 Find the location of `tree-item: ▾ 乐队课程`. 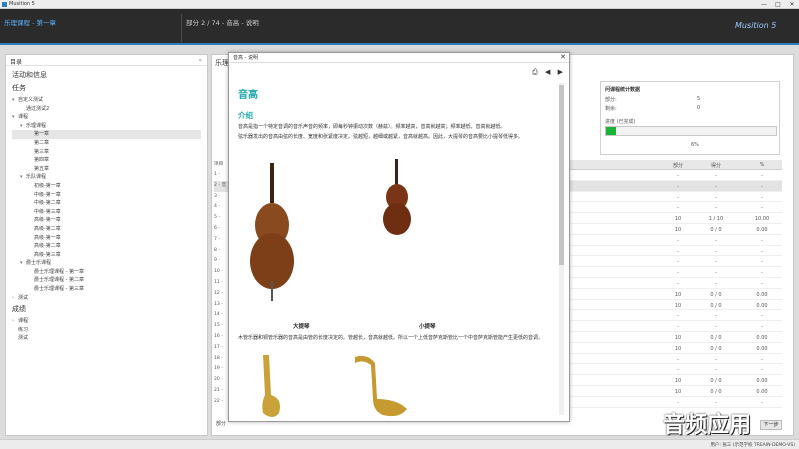

tree-item: ▾ 乐队课程 is located at coordinates (109, 177).